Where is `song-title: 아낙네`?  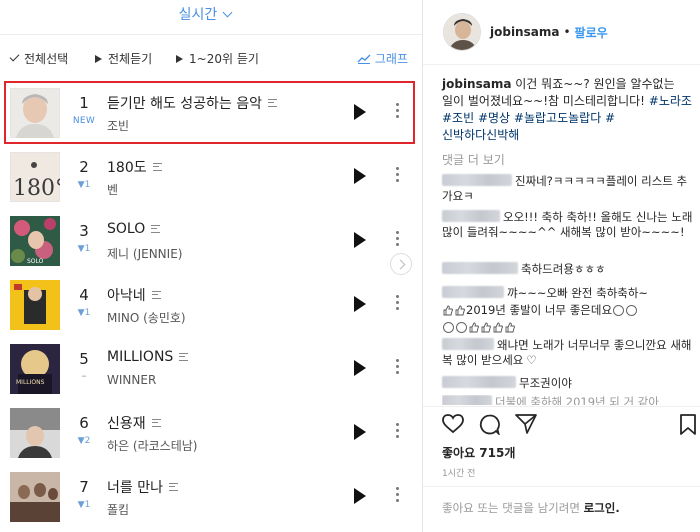 song-title: 아낙네 is located at coordinates (134, 295).